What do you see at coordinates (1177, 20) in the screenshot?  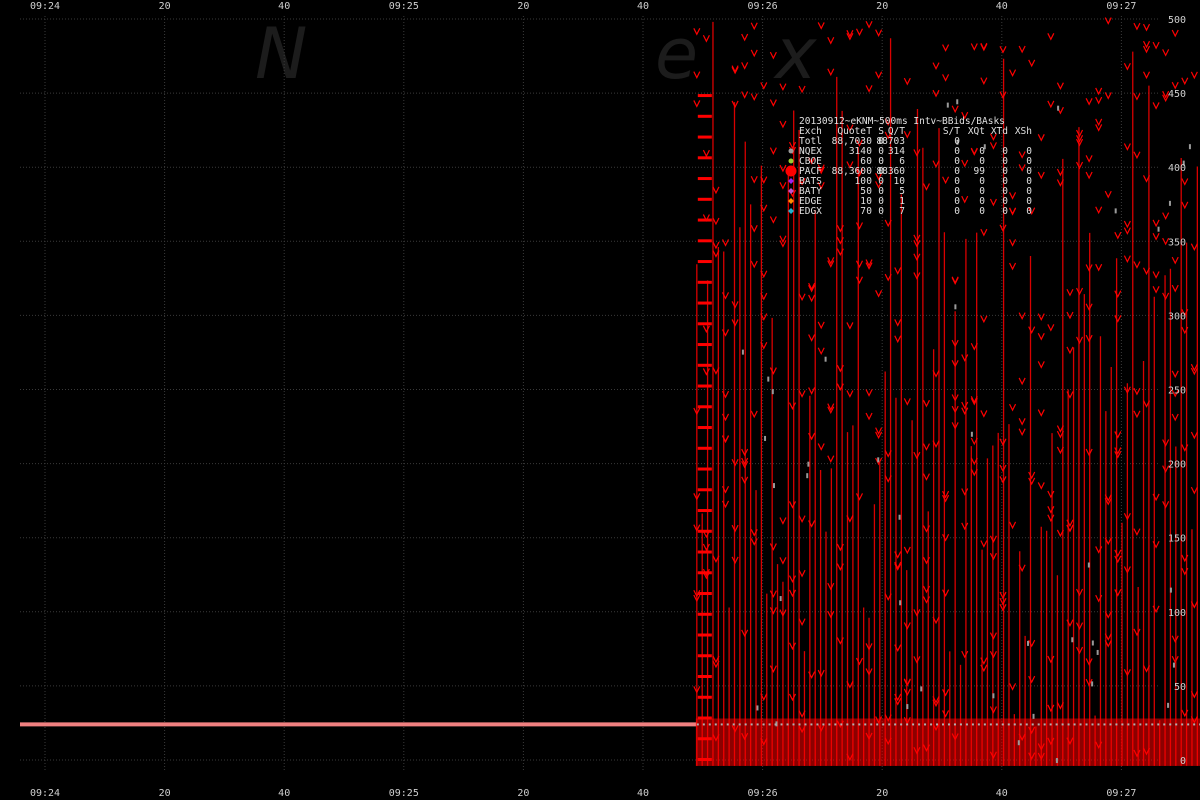 I see `y-tick-label: 500` at bounding box center [1177, 20].